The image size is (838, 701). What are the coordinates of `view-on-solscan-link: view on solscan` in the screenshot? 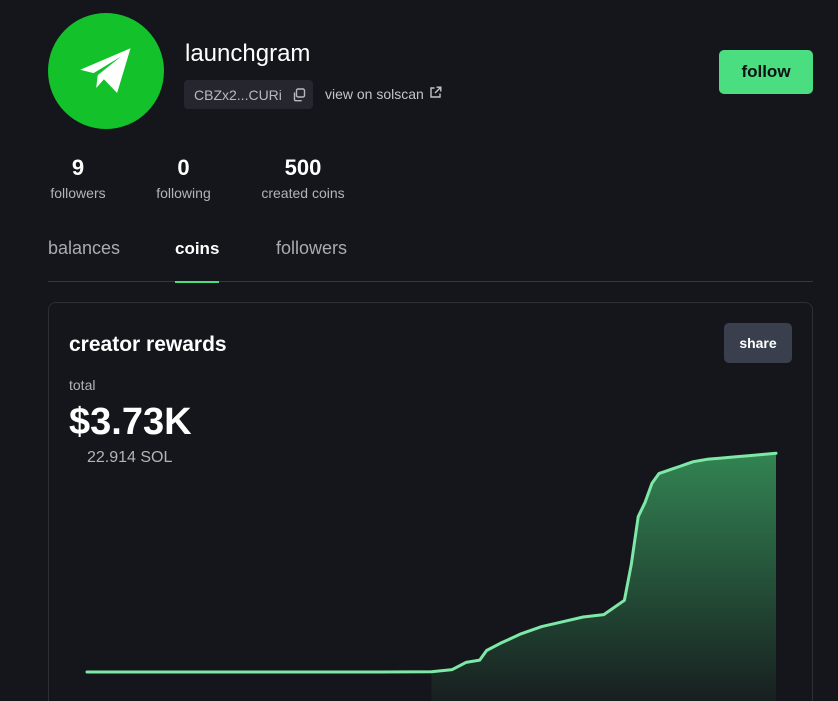 It's located at (383, 94).